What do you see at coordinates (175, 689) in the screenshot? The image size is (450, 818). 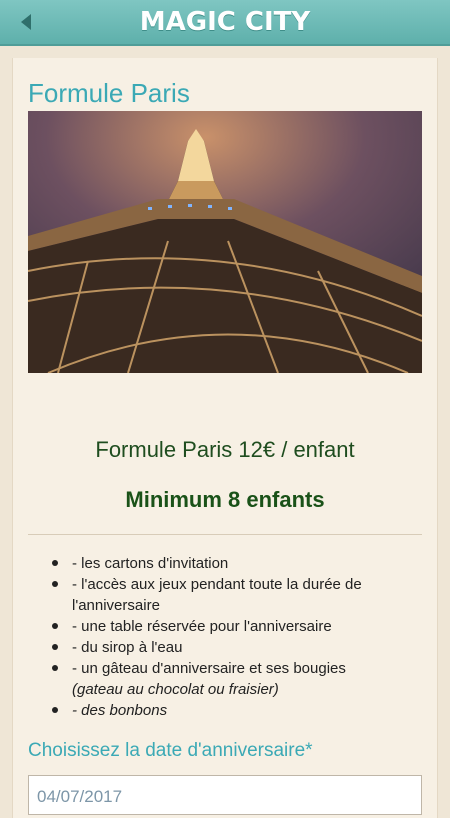 I see `list-item-note: (gateau au chocolat ou fraisier)` at bounding box center [175, 689].